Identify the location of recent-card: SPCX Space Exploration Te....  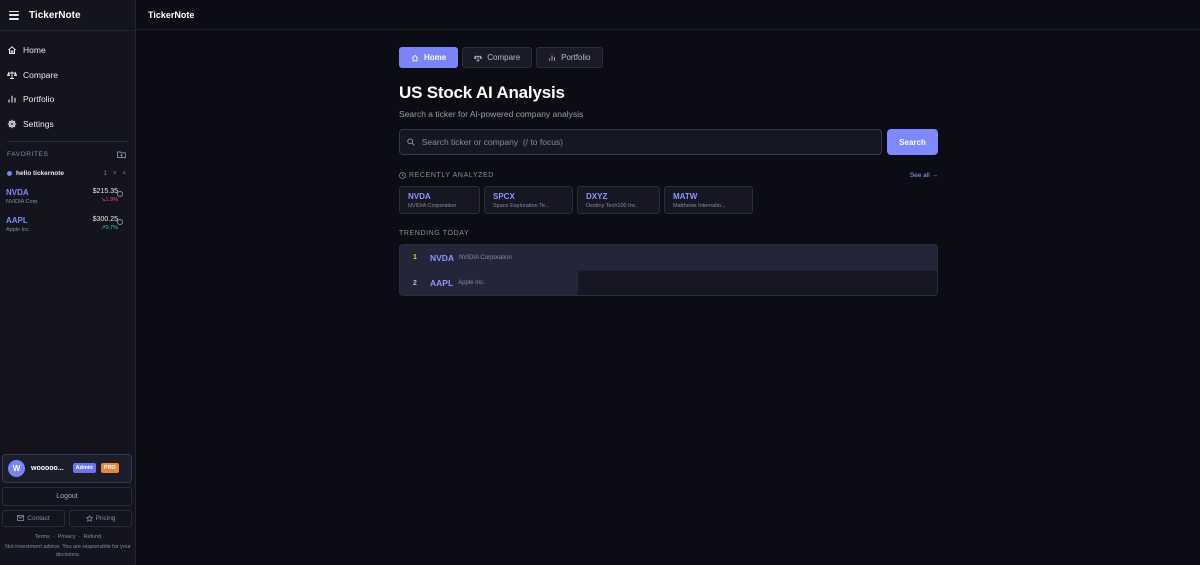
(528, 200).